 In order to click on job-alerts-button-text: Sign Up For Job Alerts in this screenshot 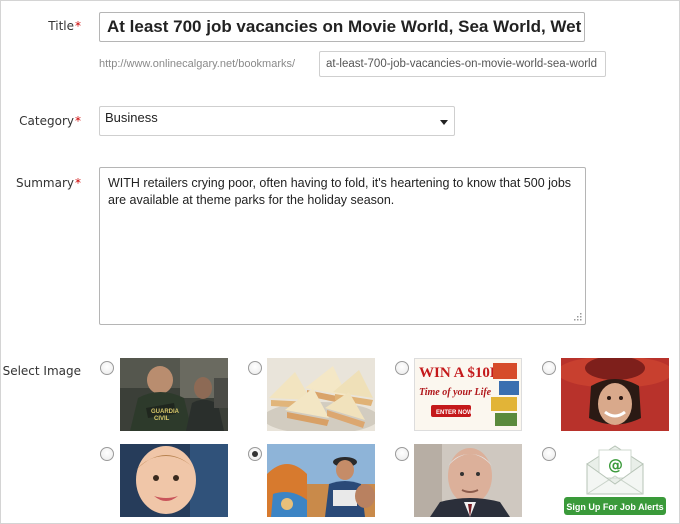, I will do `click(614, 507)`.